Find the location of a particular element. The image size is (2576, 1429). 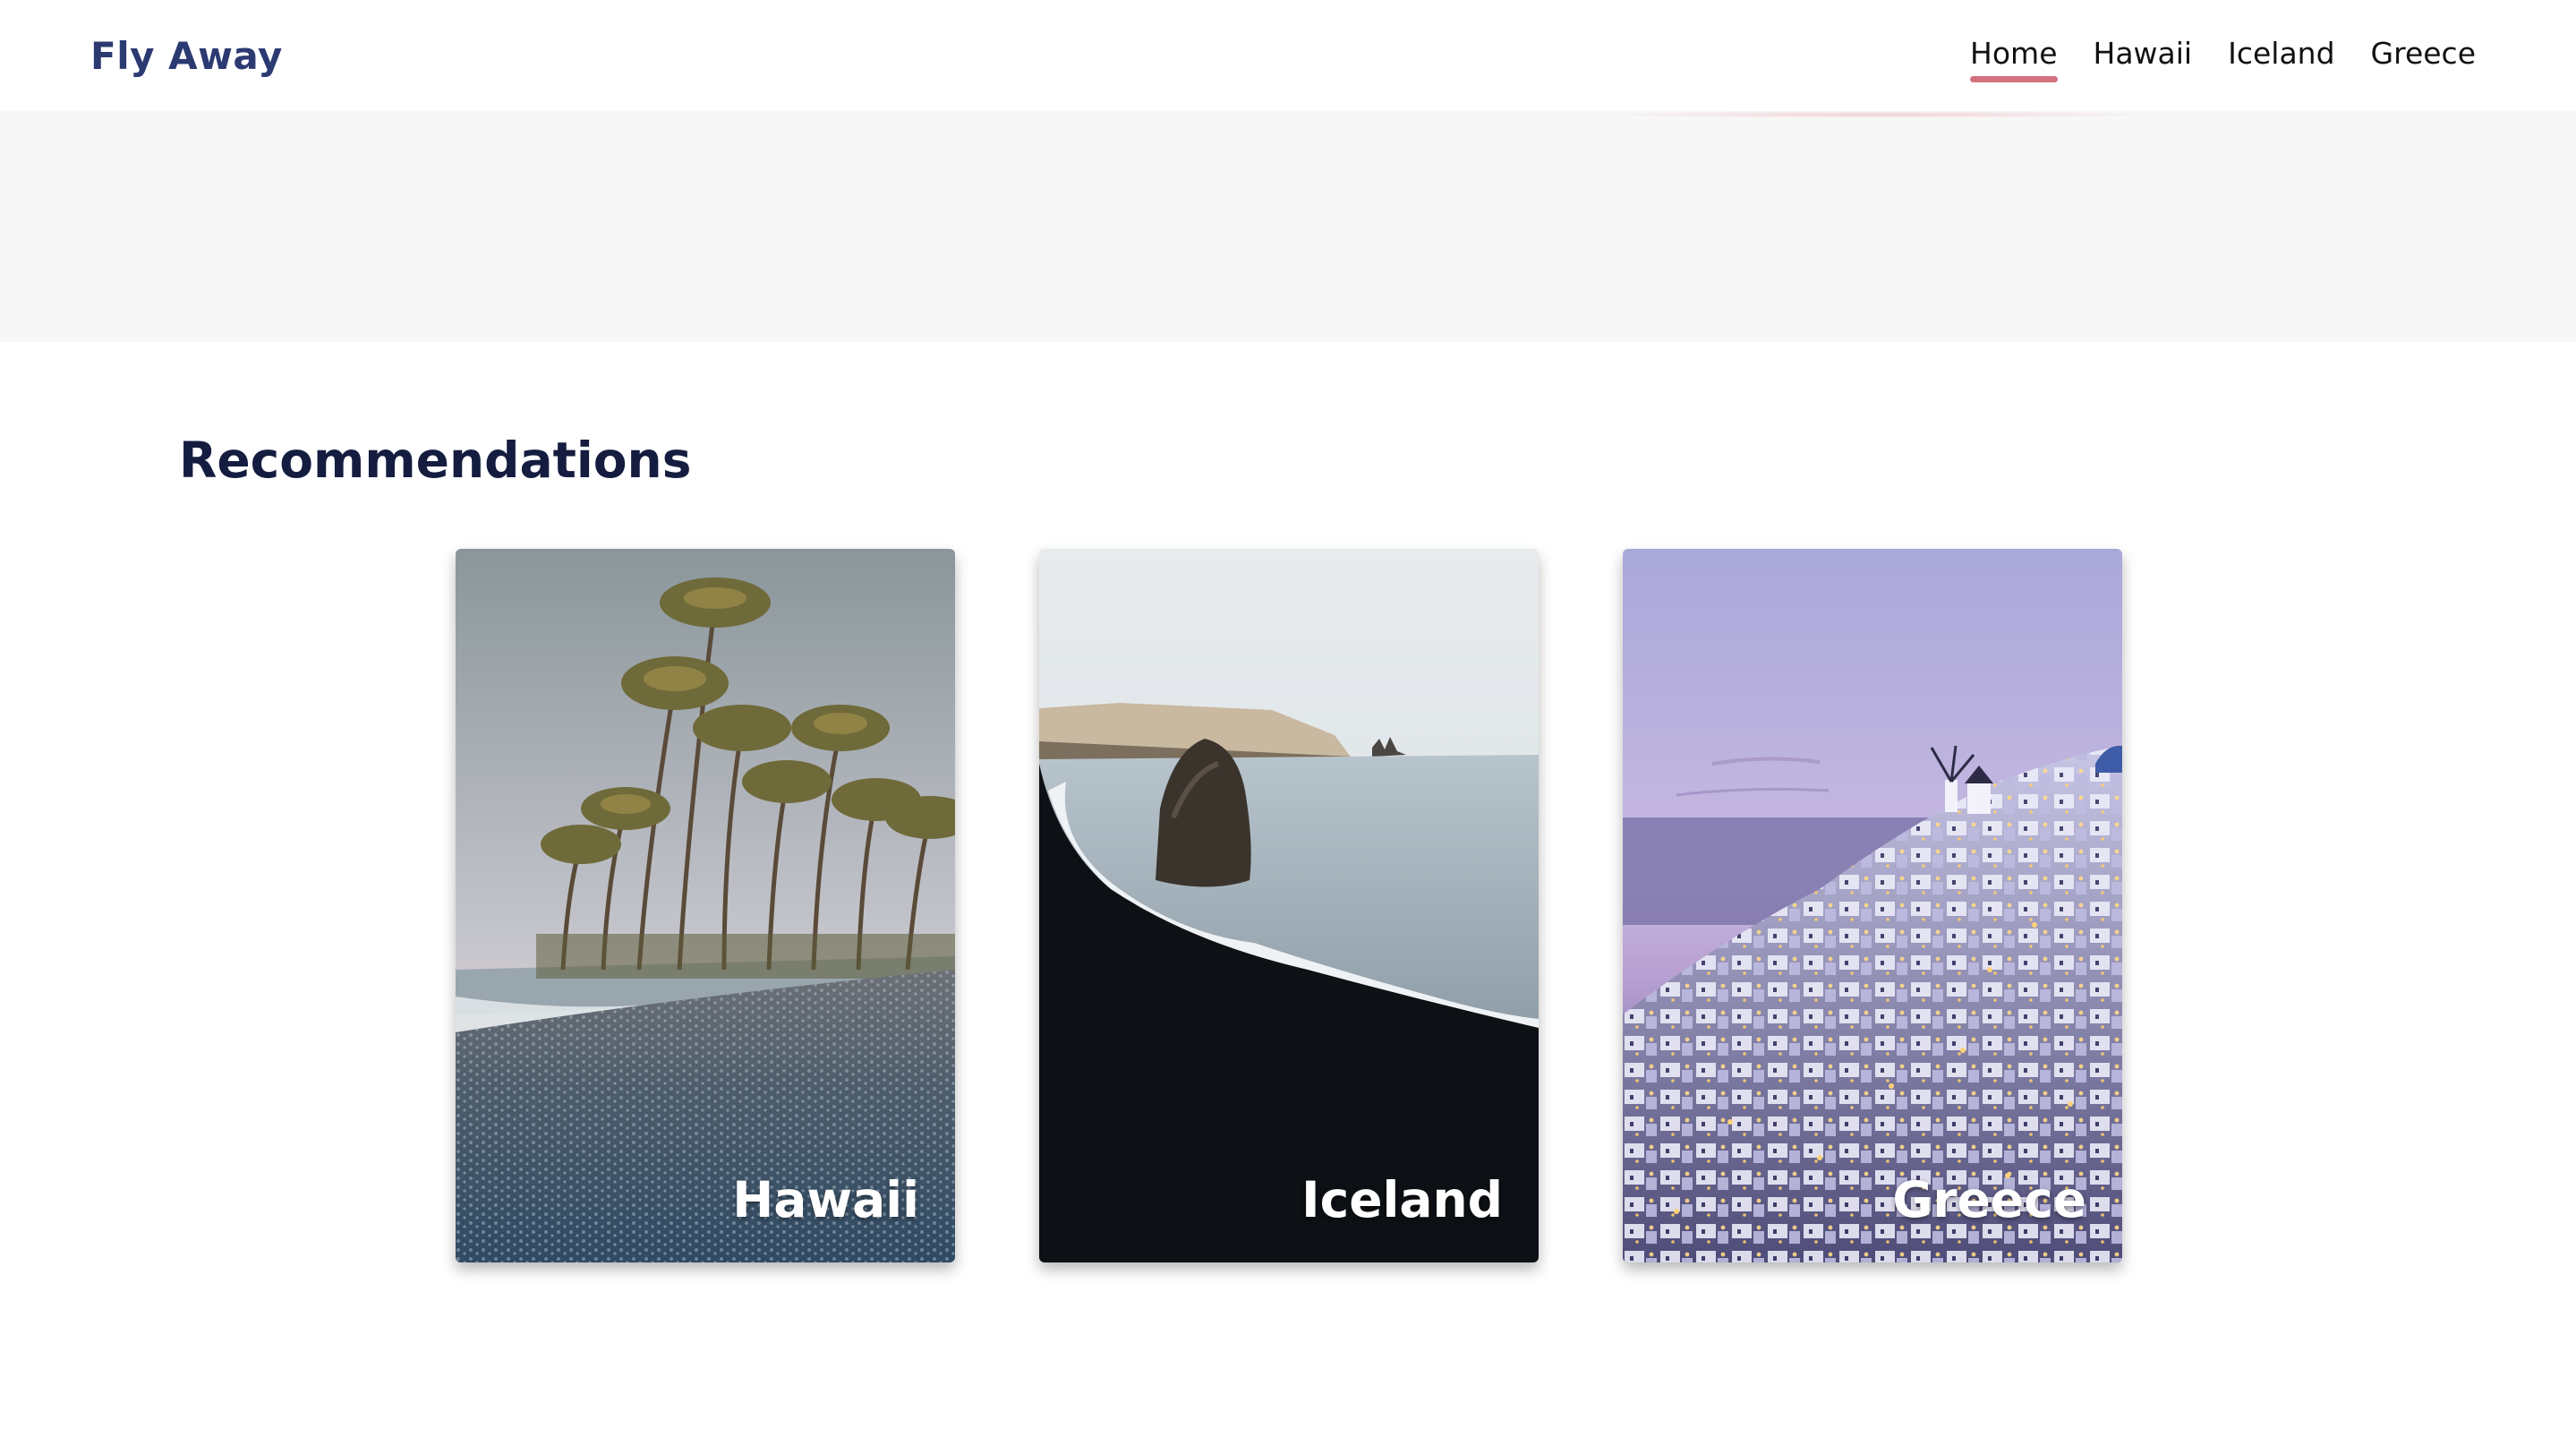

hawaii-beach-image is located at coordinates (705, 905).